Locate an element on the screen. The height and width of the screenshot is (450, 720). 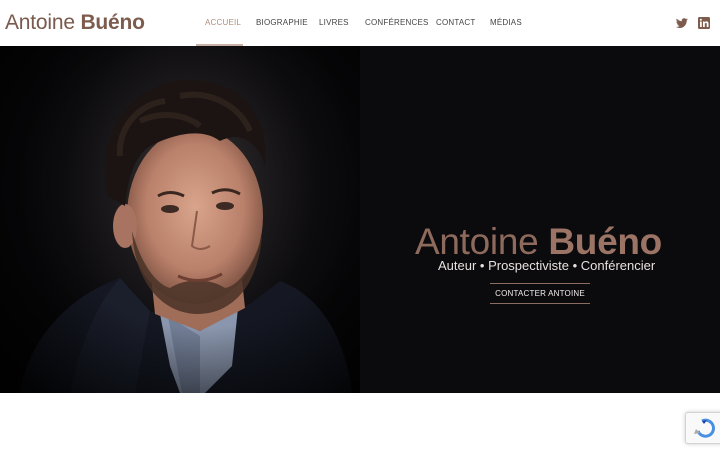
nav-livres: LIVRES is located at coordinates (334, 23).